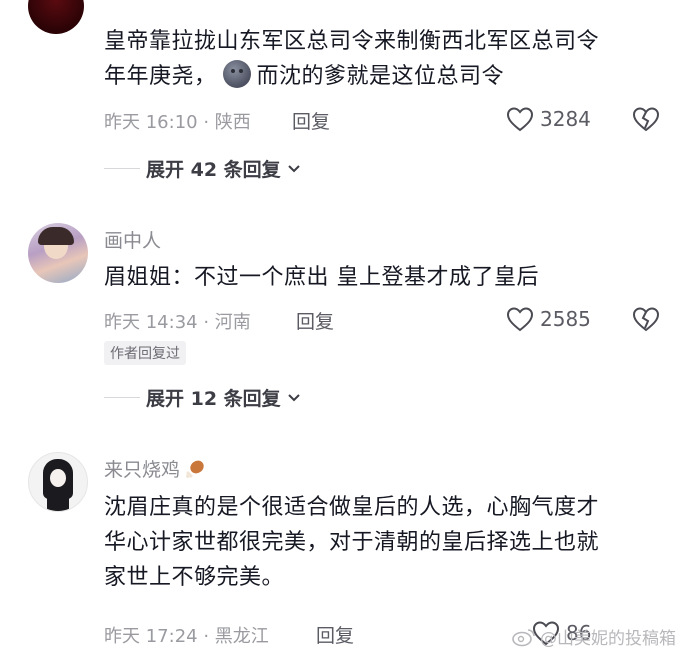  What do you see at coordinates (352, 59) in the screenshot?
I see `comment-text: 皇帝靠拉拢山东军区总司令来制衡西北军区总司令 年年庚尧， 而沈的爹就是这位总司令` at bounding box center [352, 59].